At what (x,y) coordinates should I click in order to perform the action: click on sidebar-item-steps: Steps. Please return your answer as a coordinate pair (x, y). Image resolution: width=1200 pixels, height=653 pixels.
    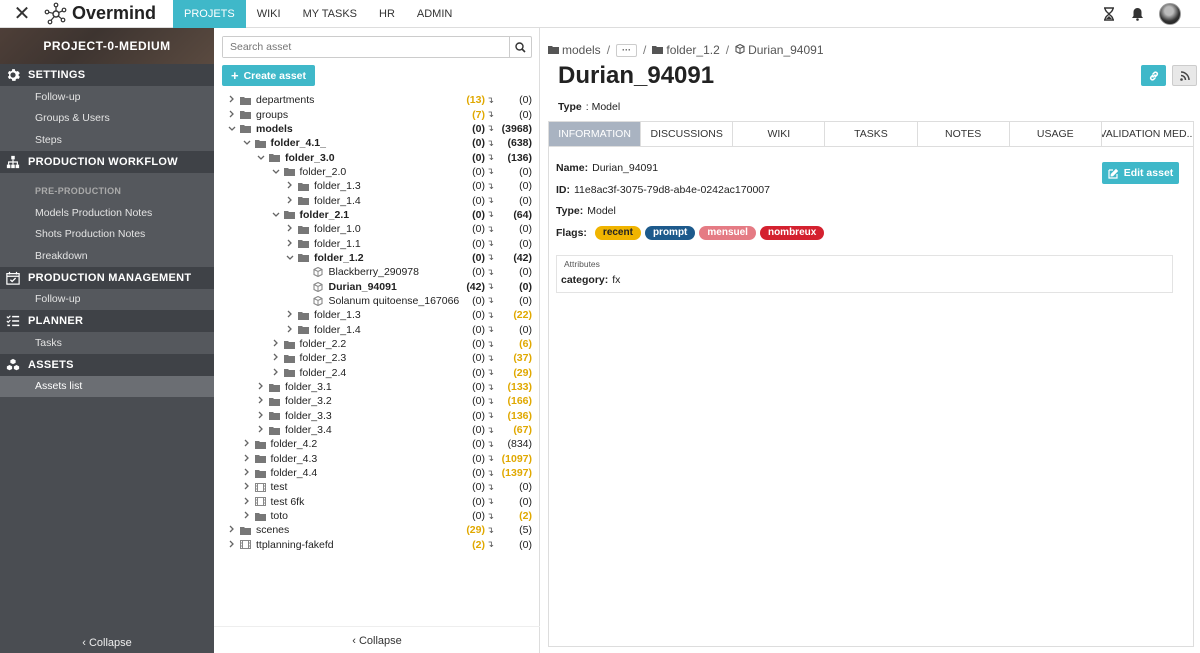
    Looking at the image, I should click on (107, 140).